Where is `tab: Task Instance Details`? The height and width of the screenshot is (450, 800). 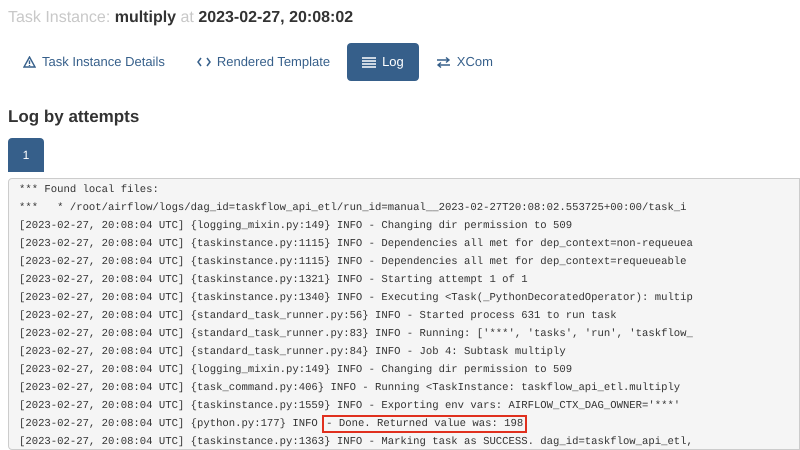 tab: Task Instance Details is located at coordinates (94, 62).